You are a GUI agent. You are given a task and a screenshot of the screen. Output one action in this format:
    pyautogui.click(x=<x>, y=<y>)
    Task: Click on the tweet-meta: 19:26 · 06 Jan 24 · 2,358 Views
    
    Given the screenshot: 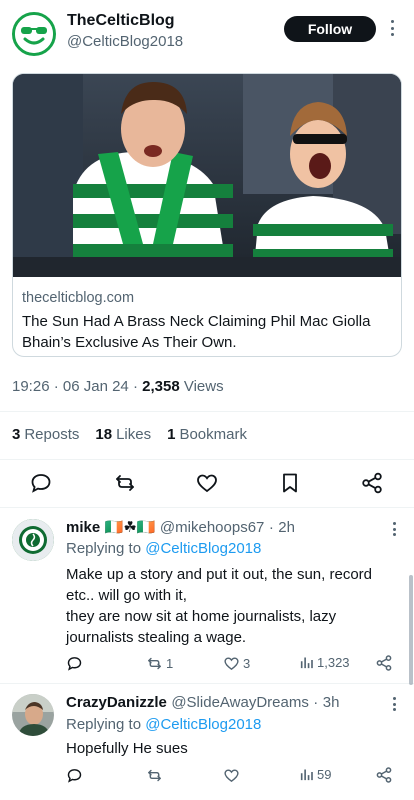 What is the action you would take?
    pyautogui.click(x=118, y=386)
    